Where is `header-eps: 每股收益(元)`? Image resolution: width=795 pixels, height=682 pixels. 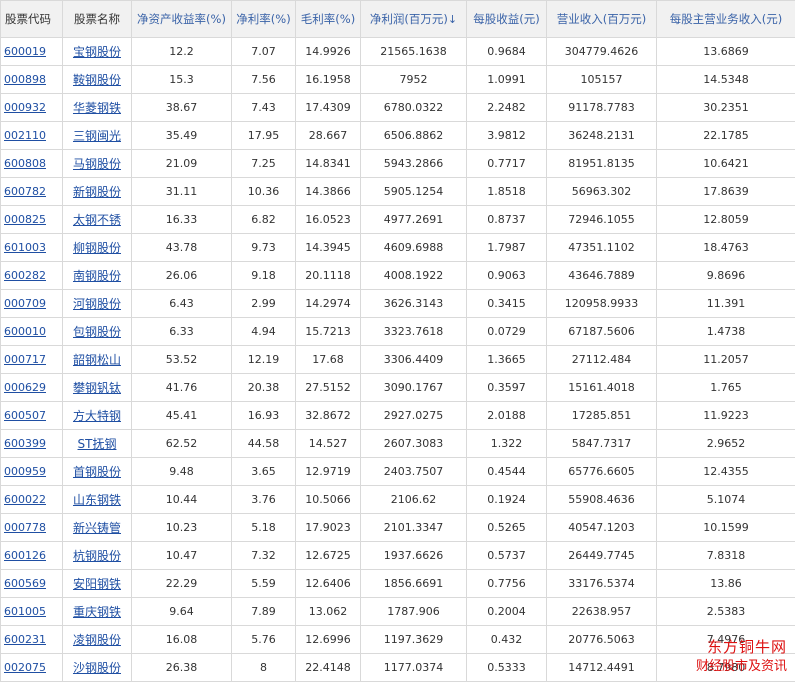
header-eps: 每股收益(元) is located at coordinates (507, 19).